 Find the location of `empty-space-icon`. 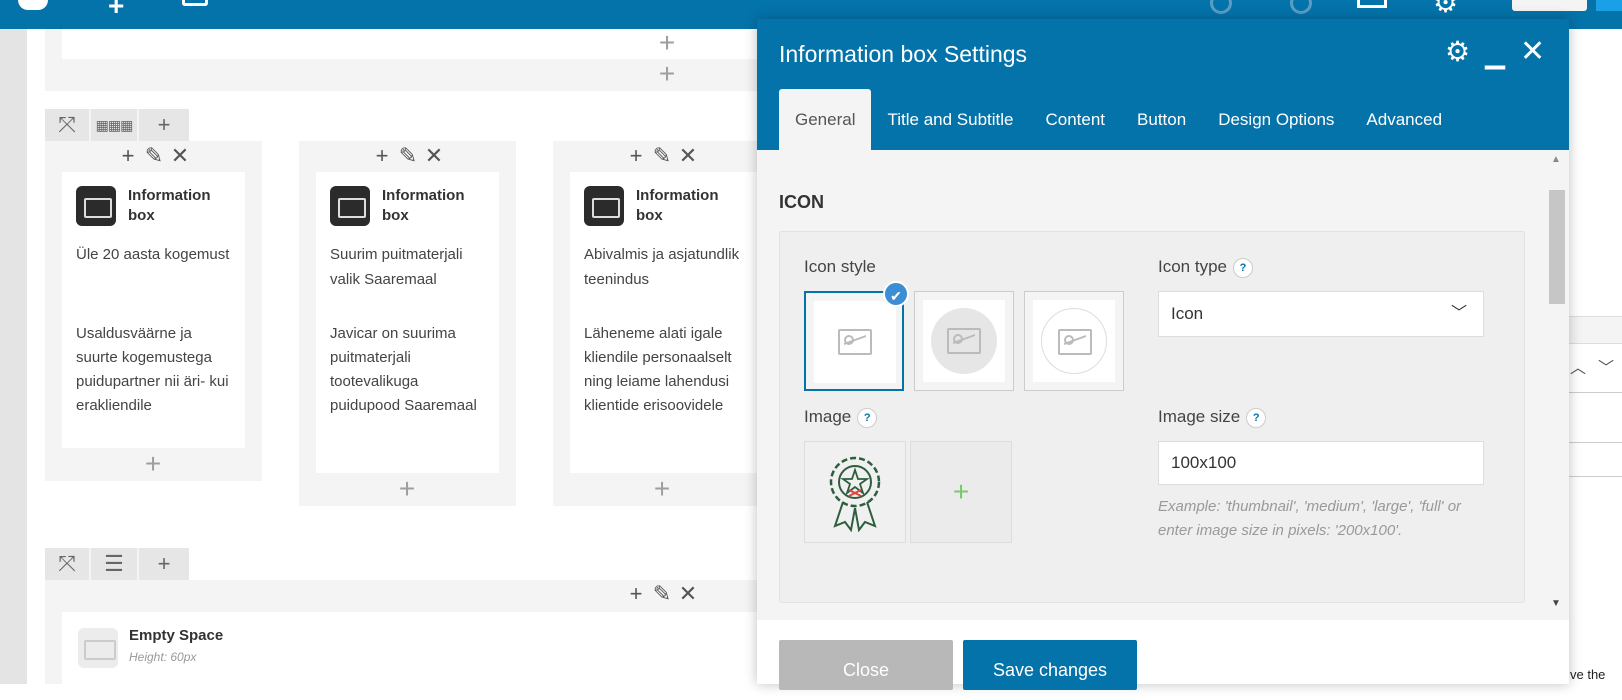

empty-space-icon is located at coordinates (98, 648).